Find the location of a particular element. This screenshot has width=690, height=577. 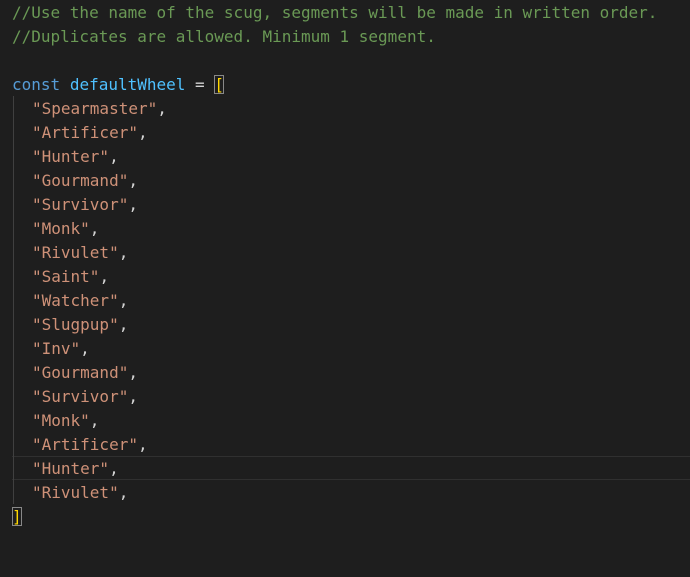

entry-string: "Inv" is located at coordinates (56, 348).